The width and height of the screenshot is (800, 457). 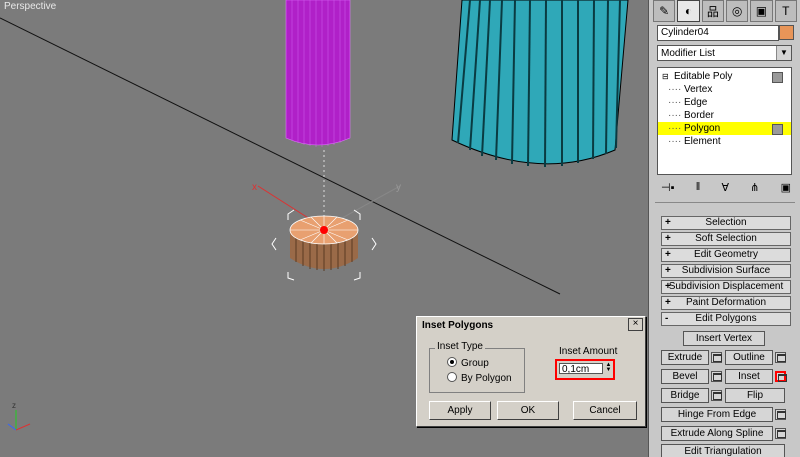 What do you see at coordinates (781, 376) in the screenshot?
I see `inset-settings-icon` at bounding box center [781, 376].